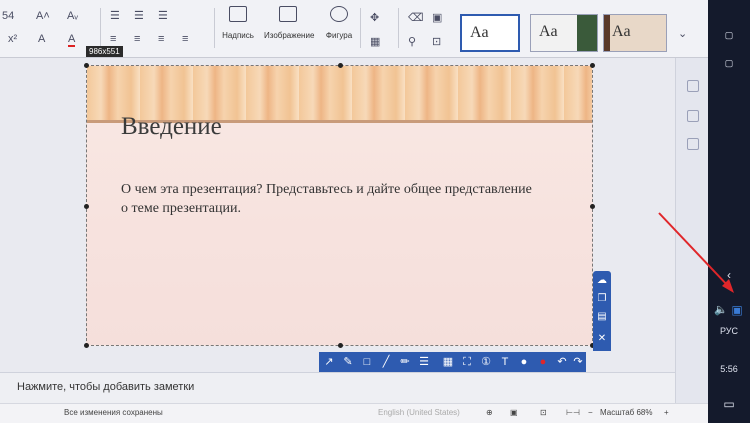 This screenshot has width=750, height=423. I want to click on crop-tool-icon: ⛶, so click(467, 362).